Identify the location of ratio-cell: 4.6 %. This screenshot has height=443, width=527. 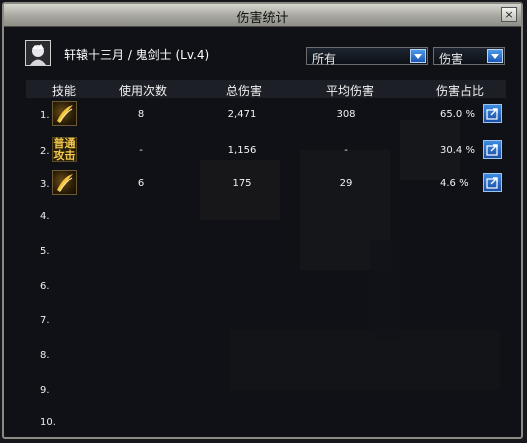
(454, 183).